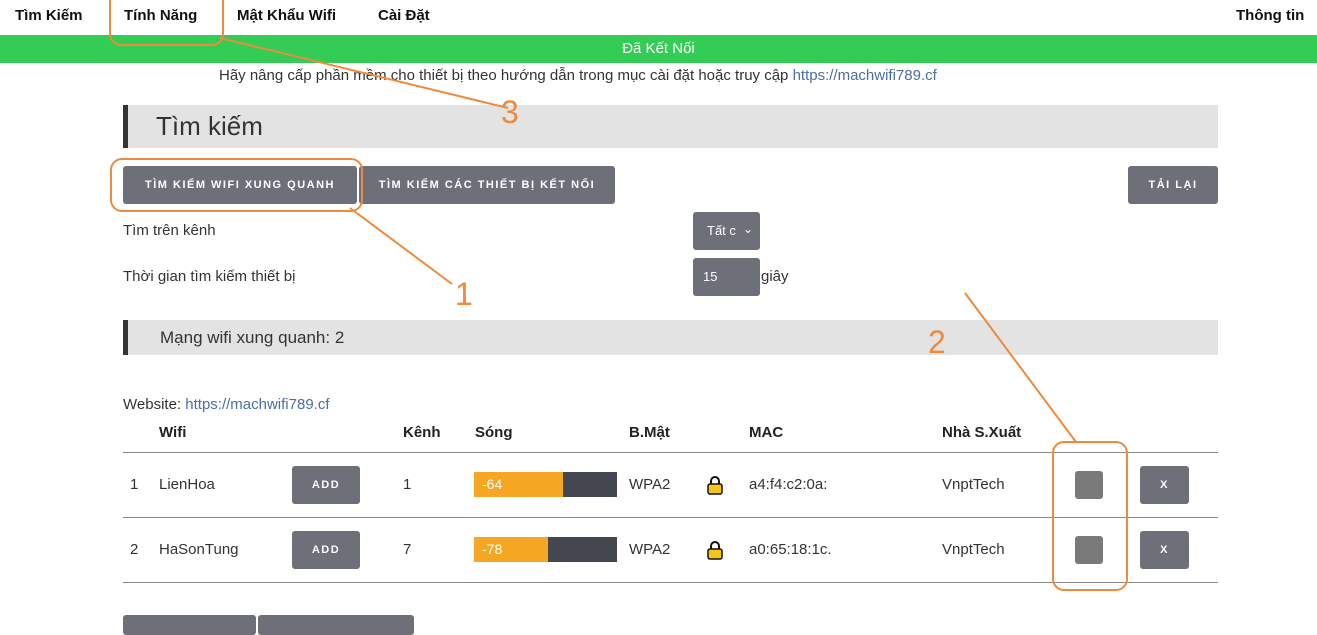 The height and width of the screenshot is (635, 1317). I want to click on annotation-number-3: 3, so click(510, 112).